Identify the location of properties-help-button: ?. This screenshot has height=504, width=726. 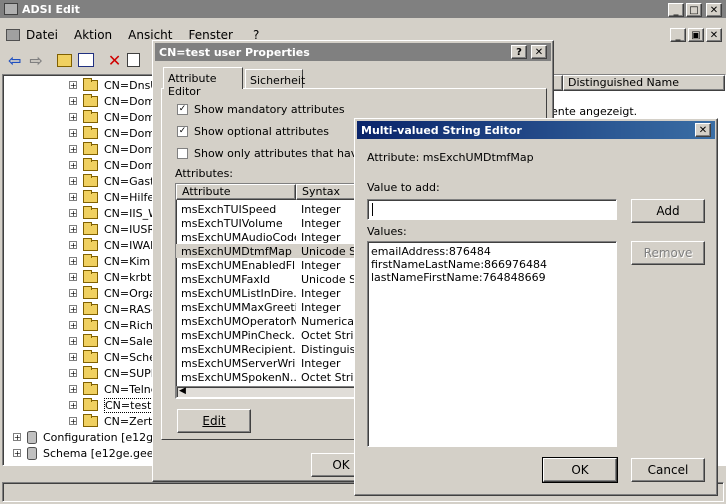
(519, 52).